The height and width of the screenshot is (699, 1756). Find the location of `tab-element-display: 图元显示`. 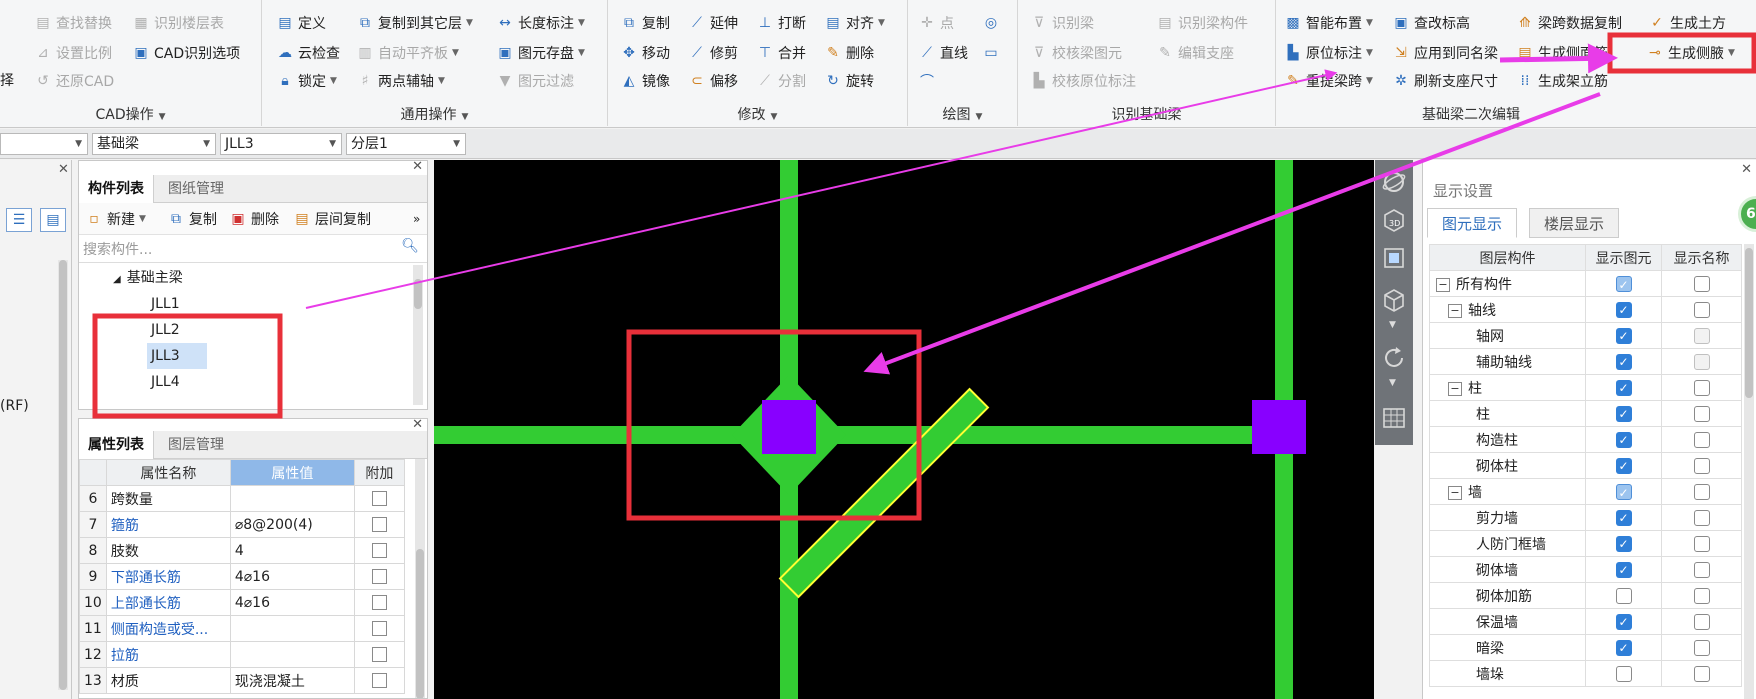

tab-element-display: 图元显示 is located at coordinates (1472, 223).